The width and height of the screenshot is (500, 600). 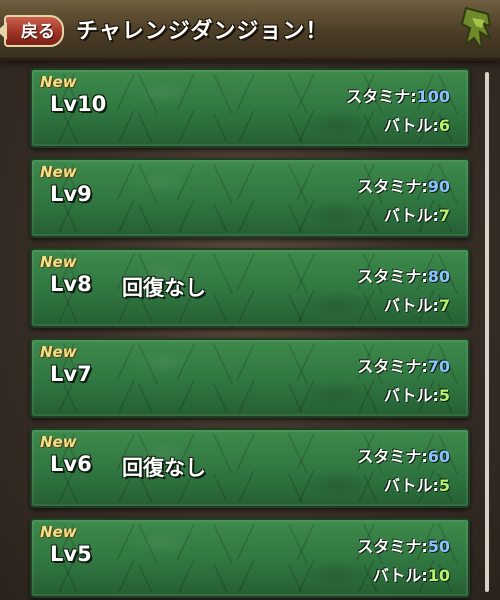 What do you see at coordinates (202, 31) in the screenshot?
I see `page-title: チャレンジダンジョン！` at bounding box center [202, 31].